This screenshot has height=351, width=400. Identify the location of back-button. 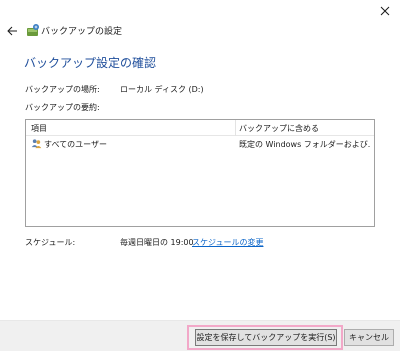
(12, 31).